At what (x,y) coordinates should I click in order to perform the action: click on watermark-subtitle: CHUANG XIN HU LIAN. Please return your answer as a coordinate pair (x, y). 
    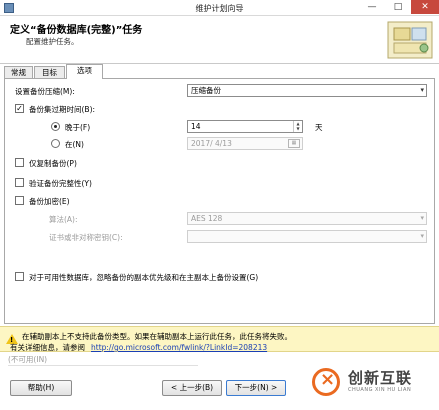
    Looking at the image, I should click on (380, 390).